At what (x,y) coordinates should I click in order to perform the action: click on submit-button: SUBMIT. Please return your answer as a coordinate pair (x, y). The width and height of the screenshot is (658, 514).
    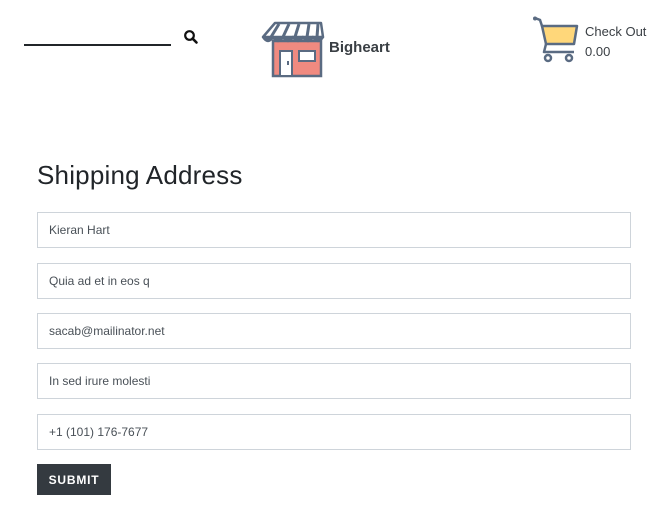
    Looking at the image, I should click on (74, 479).